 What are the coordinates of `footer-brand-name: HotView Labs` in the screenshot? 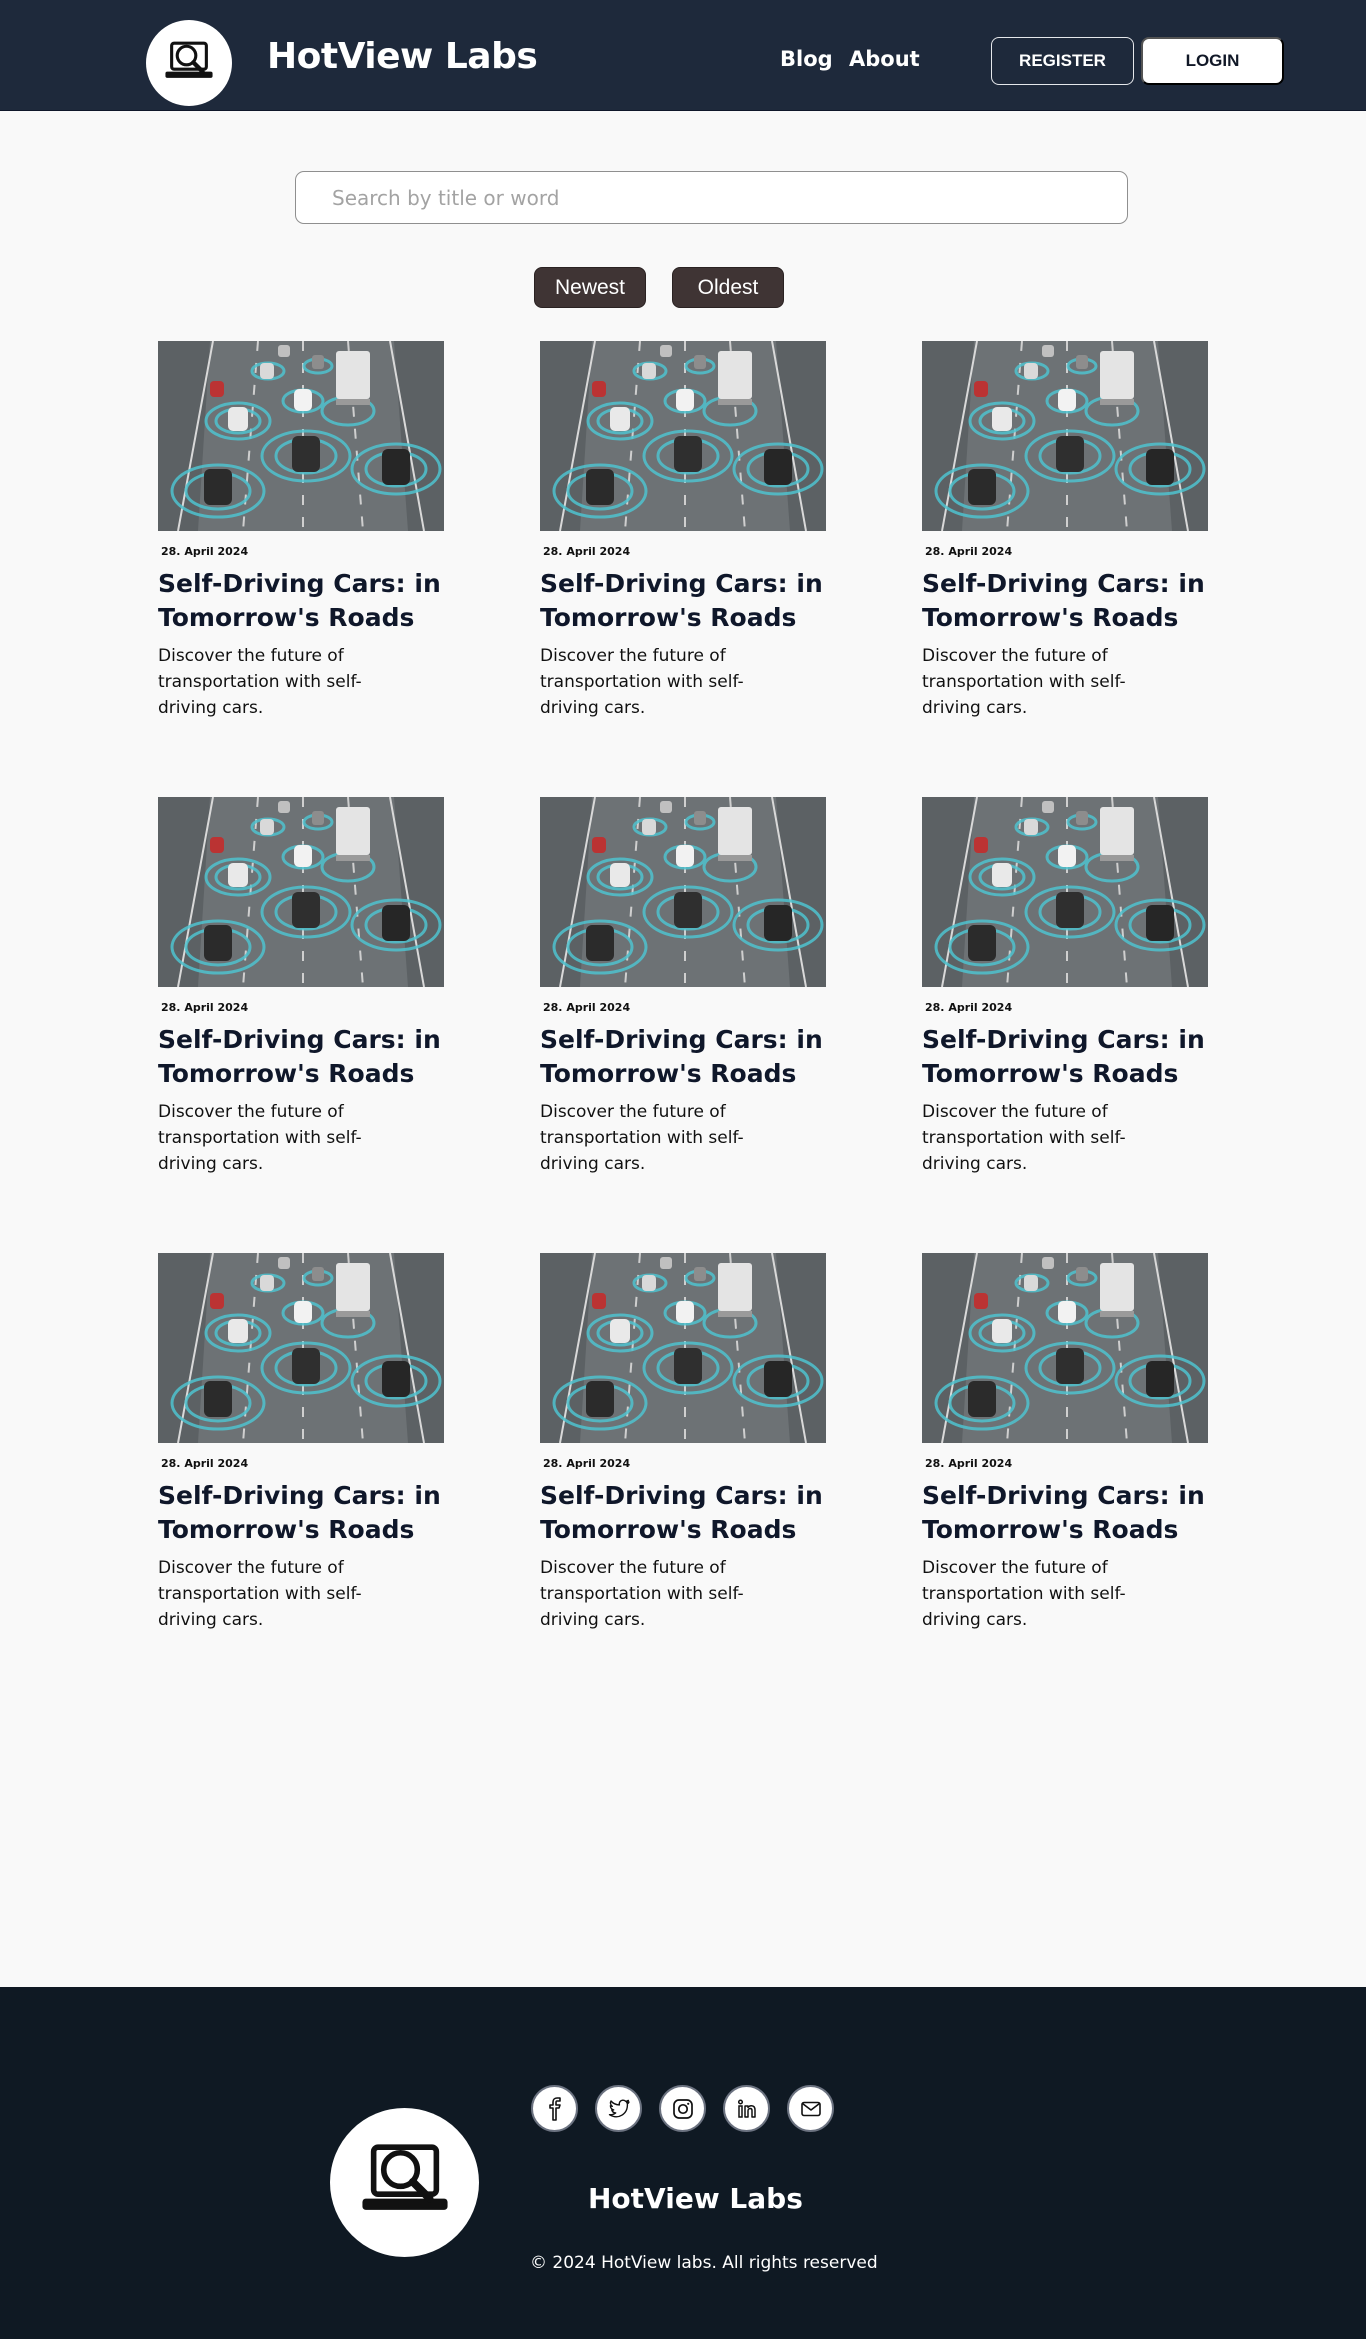 It's located at (695, 2198).